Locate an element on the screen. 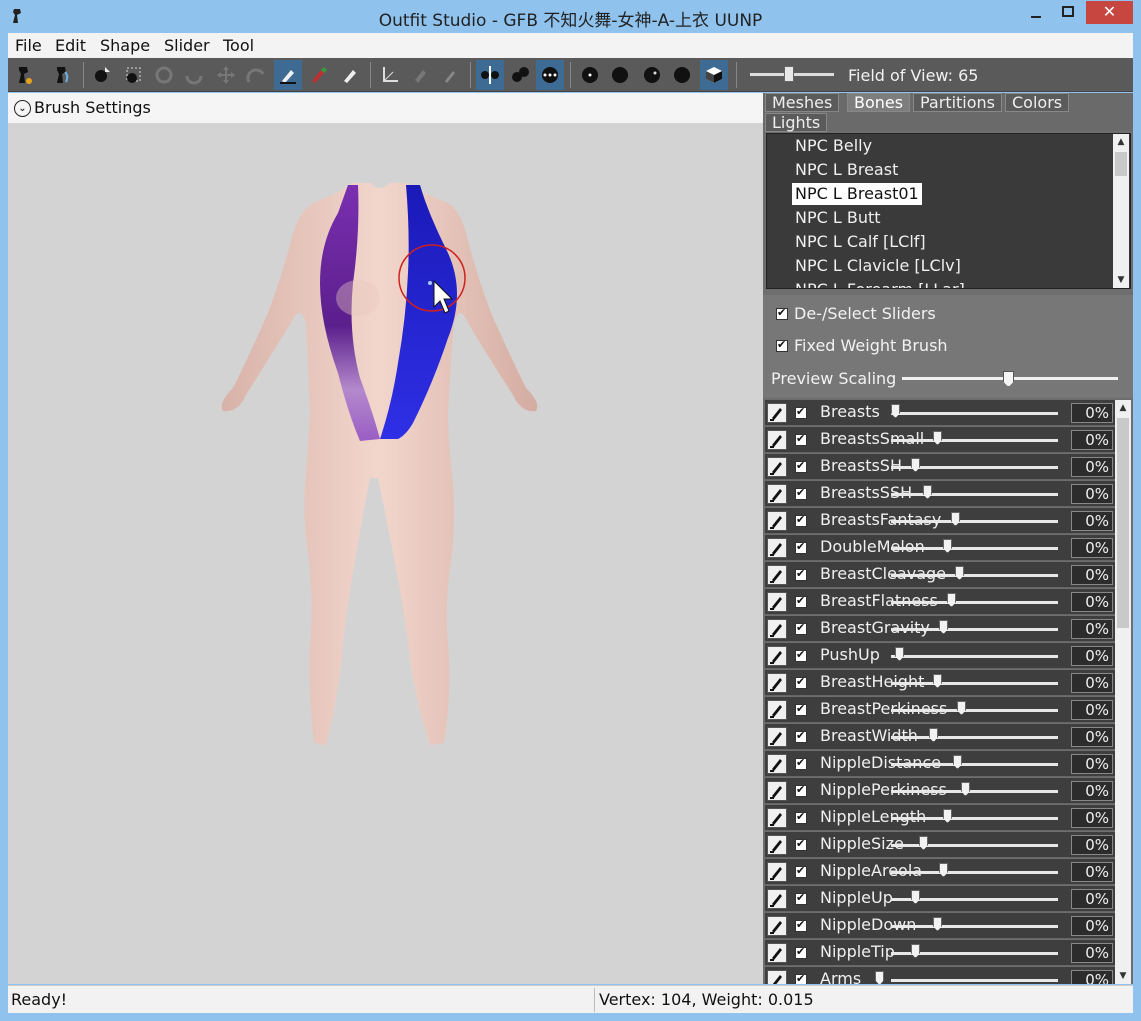 Image resolution: width=1141 pixels, height=1021 pixels. edit-vertex-icon is located at coordinates (450, 75).